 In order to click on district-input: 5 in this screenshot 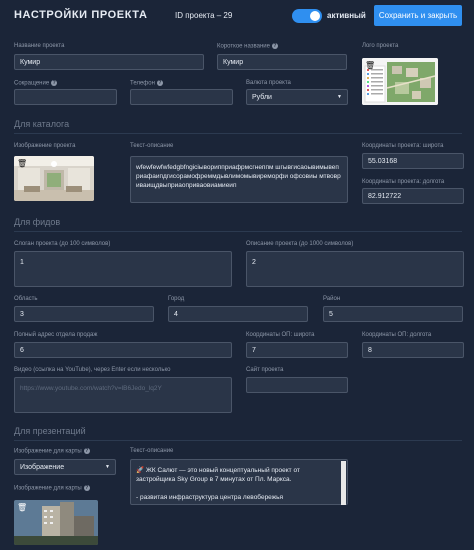, I will do `click(393, 314)`.